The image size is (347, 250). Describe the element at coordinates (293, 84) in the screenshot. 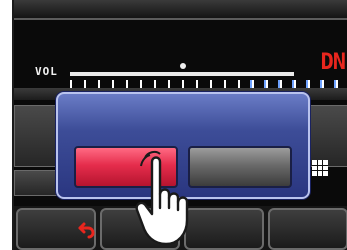

I see `volume-scale-ticks-blue` at that location.